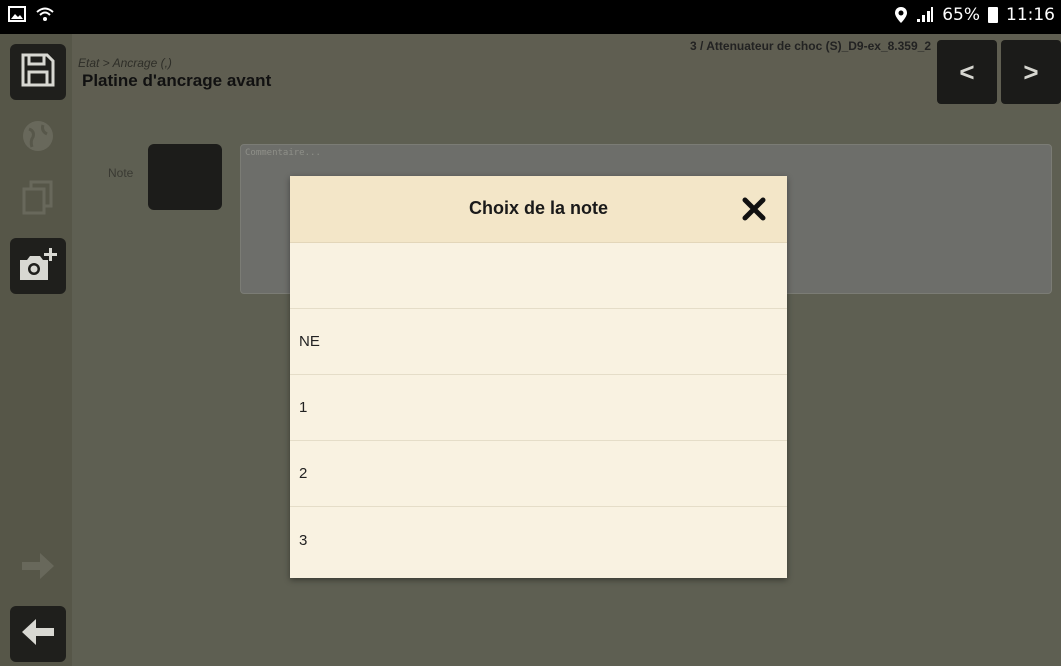 This screenshot has width=1061, height=666. I want to click on copy-icon, so click(38, 200).